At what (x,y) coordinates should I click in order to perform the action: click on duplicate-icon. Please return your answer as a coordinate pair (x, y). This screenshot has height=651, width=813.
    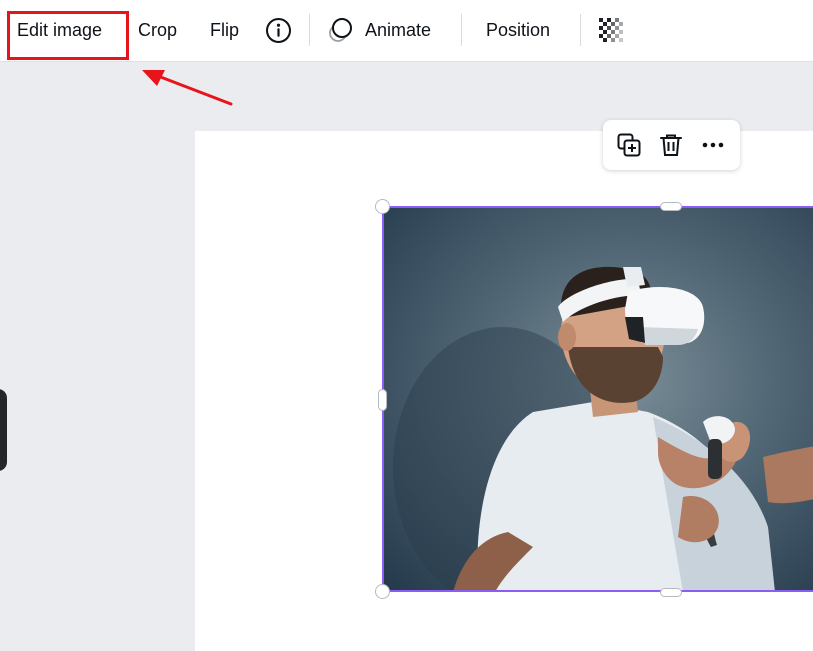
    Looking at the image, I should click on (629, 145).